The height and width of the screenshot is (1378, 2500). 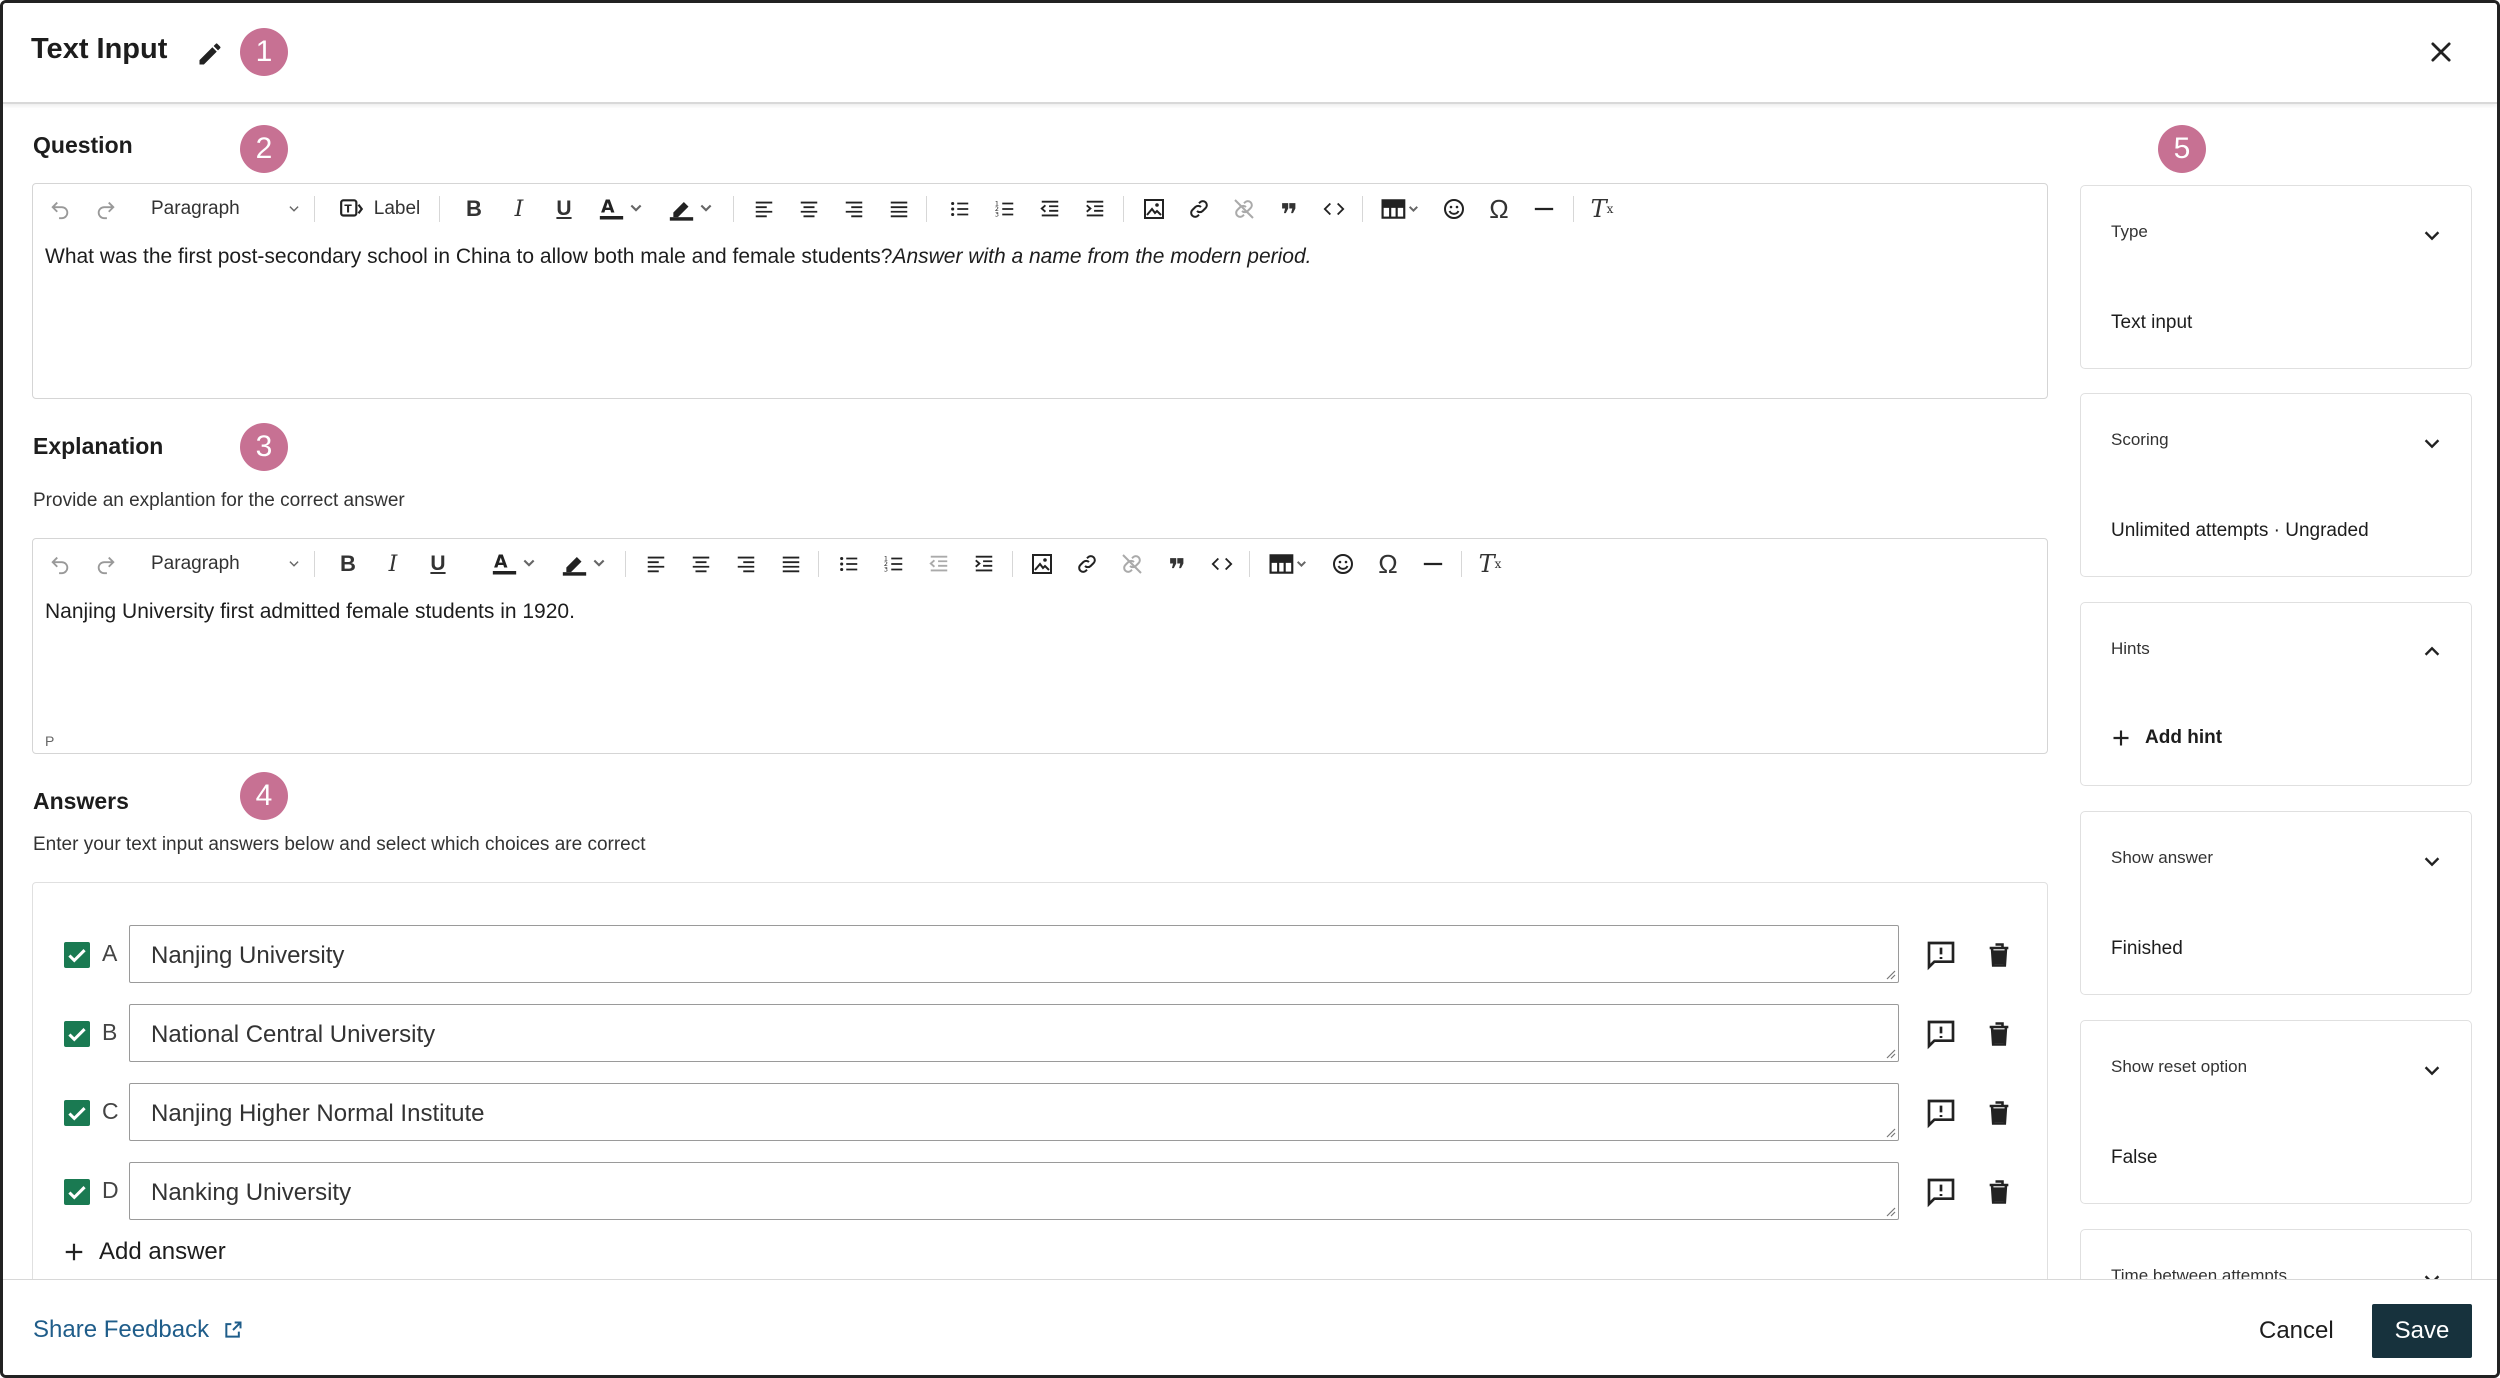 What do you see at coordinates (2422, 1331) in the screenshot?
I see `save-button: Save` at bounding box center [2422, 1331].